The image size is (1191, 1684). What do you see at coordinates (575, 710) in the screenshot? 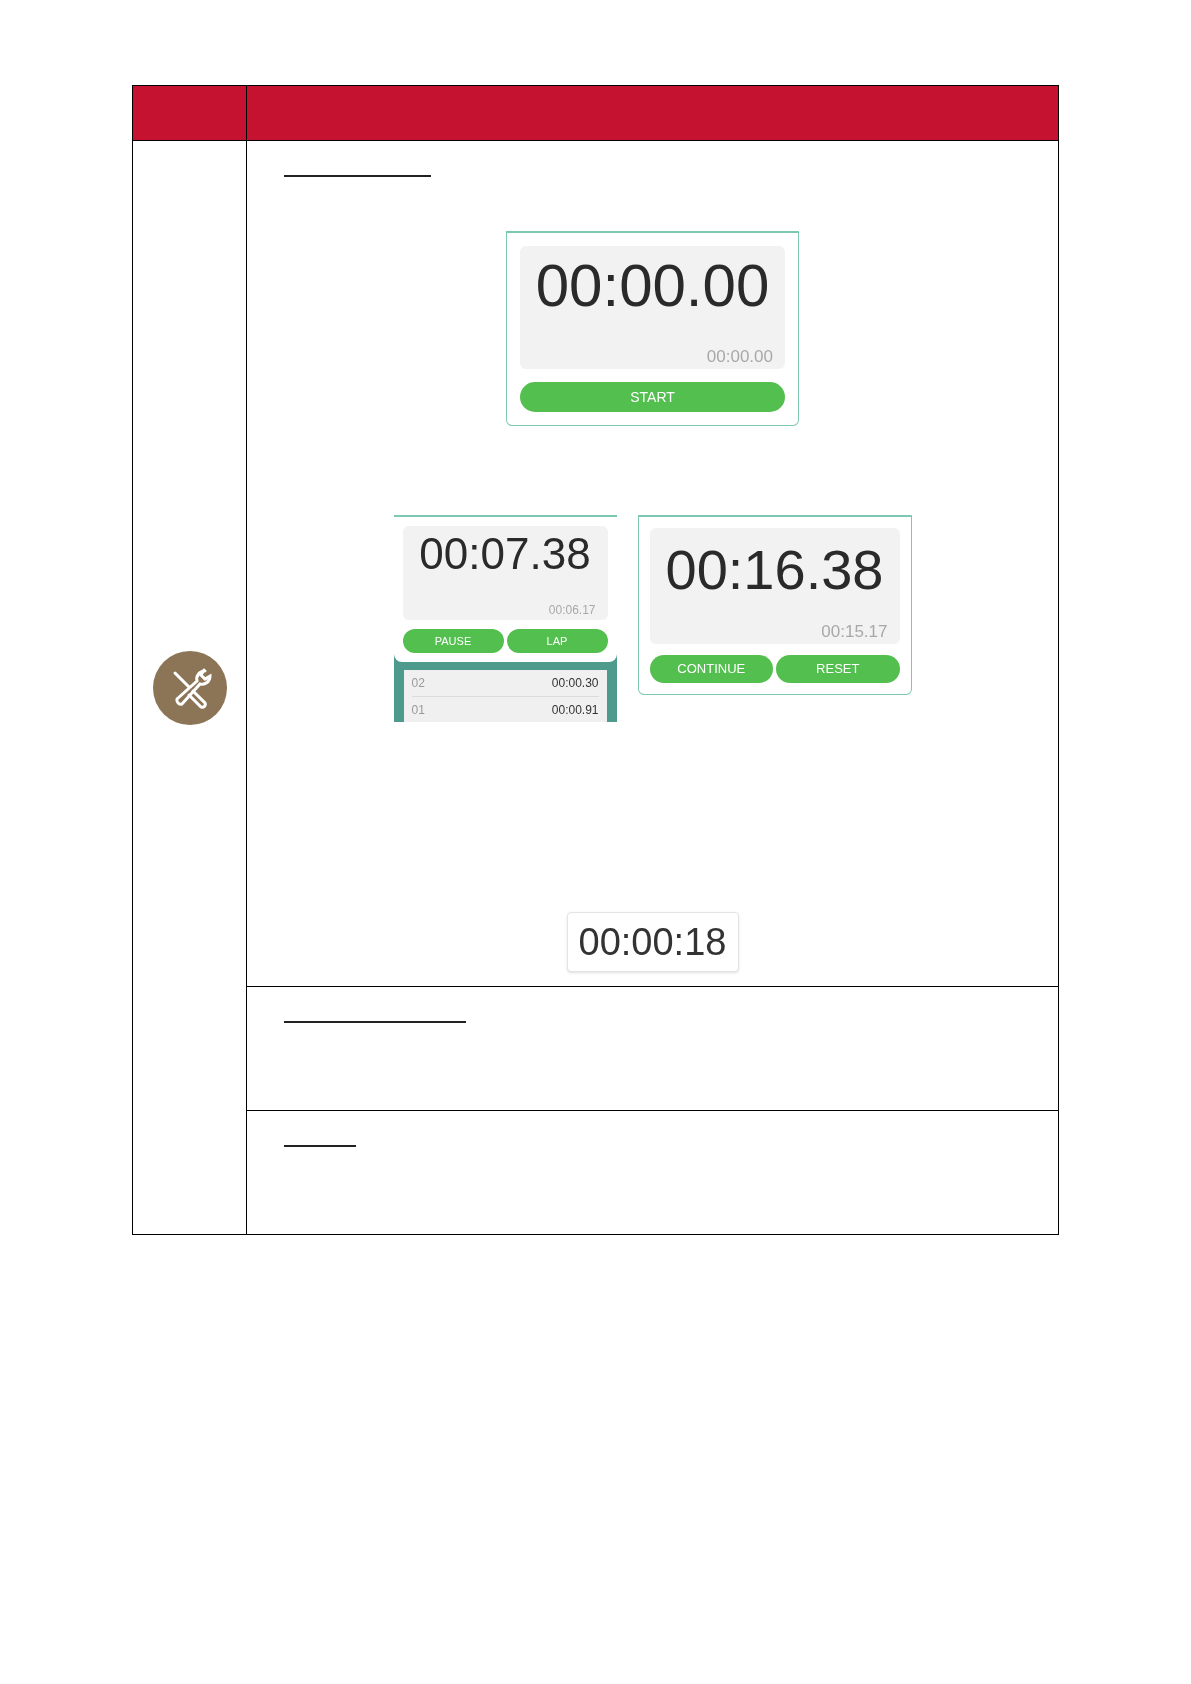
I see `lap-time: 00:00.91` at bounding box center [575, 710].